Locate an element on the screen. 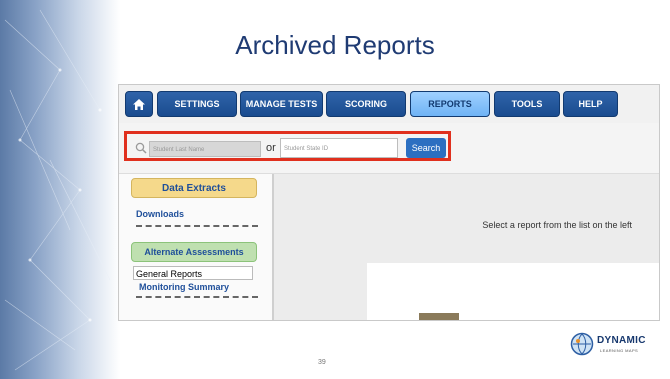  logo-name: DYNAMIC is located at coordinates (621, 340).